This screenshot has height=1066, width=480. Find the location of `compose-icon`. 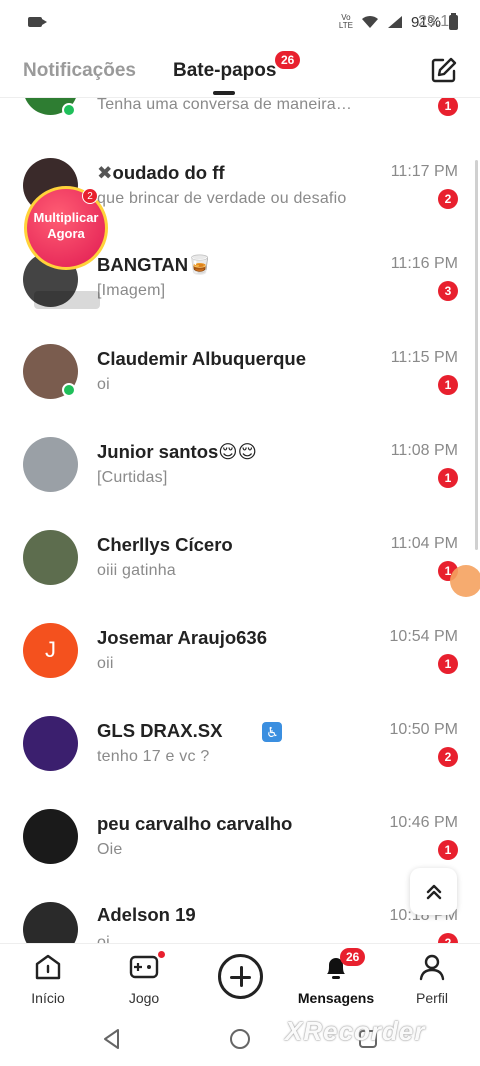

compose-icon is located at coordinates (444, 70).